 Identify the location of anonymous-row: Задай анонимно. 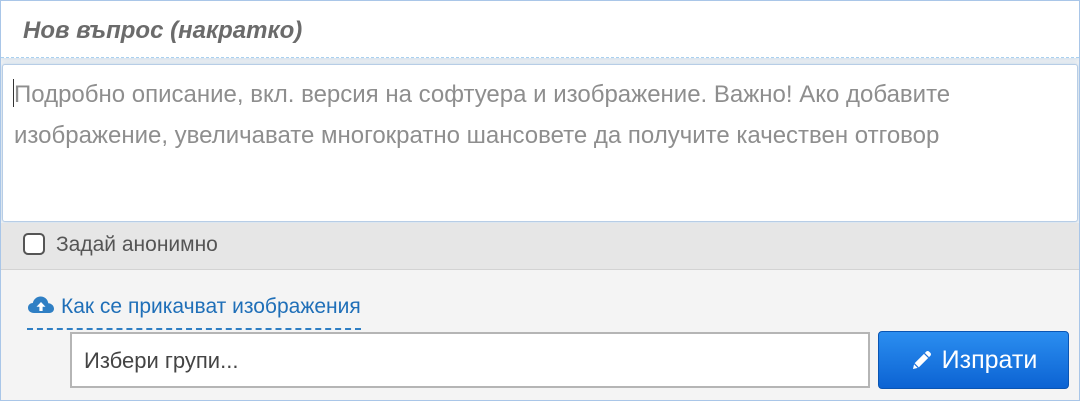
(540, 246).